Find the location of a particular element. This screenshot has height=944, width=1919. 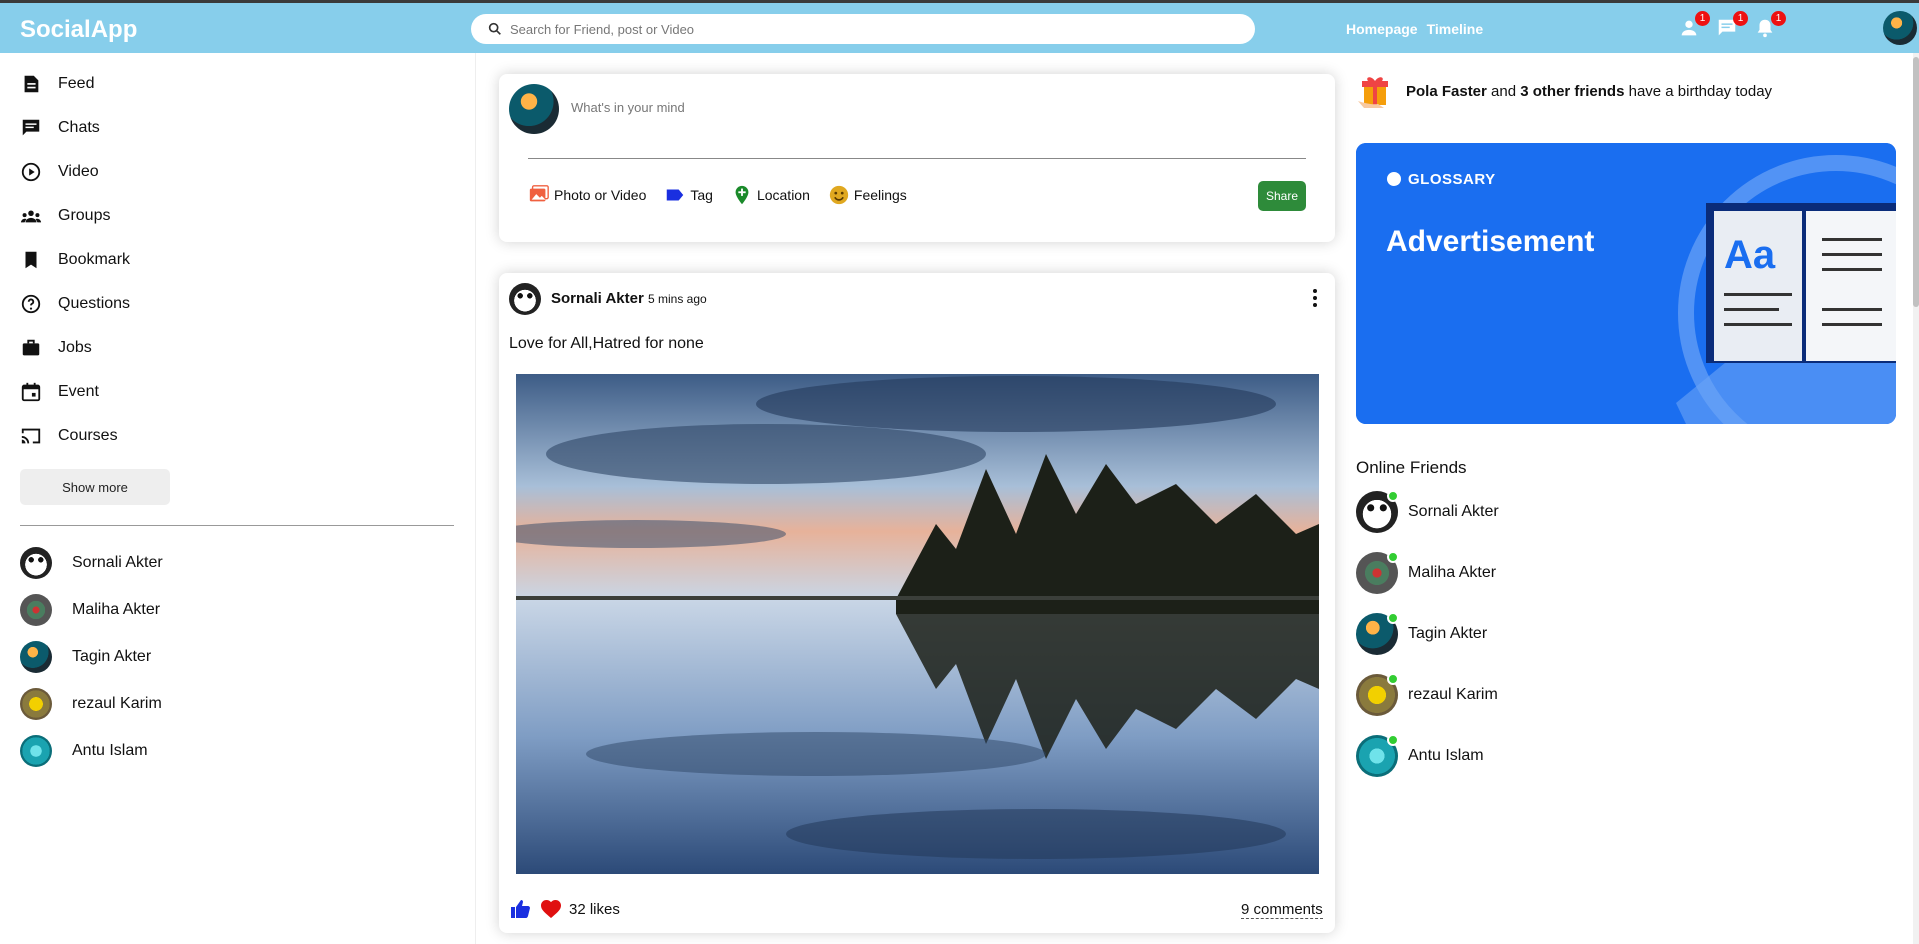

heart-icon is located at coordinates (551, 909).